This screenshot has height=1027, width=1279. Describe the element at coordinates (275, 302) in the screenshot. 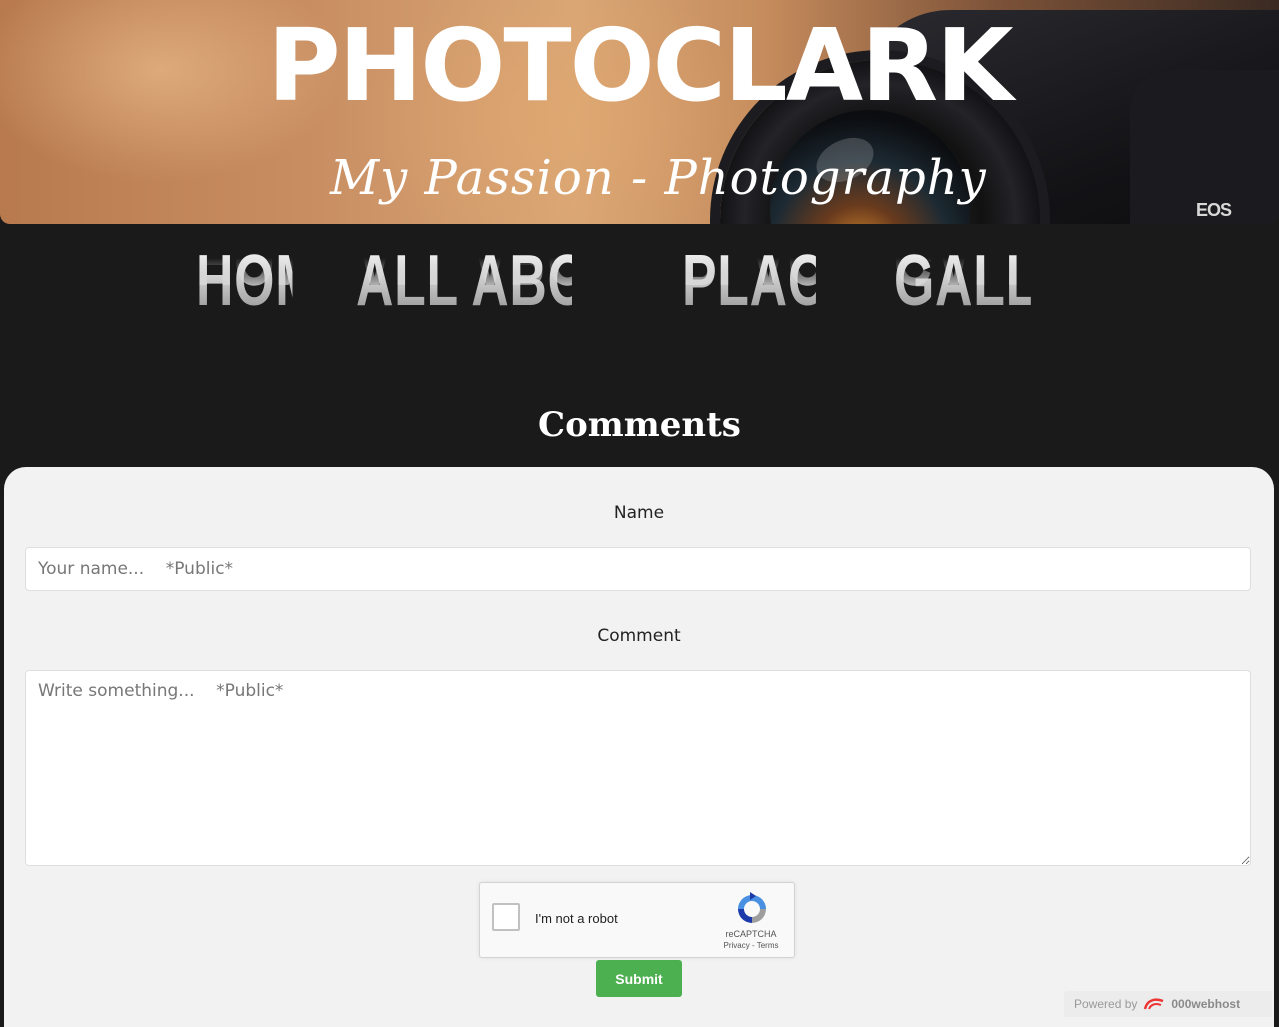

I see `nav-item-home: Home Home` at that location.